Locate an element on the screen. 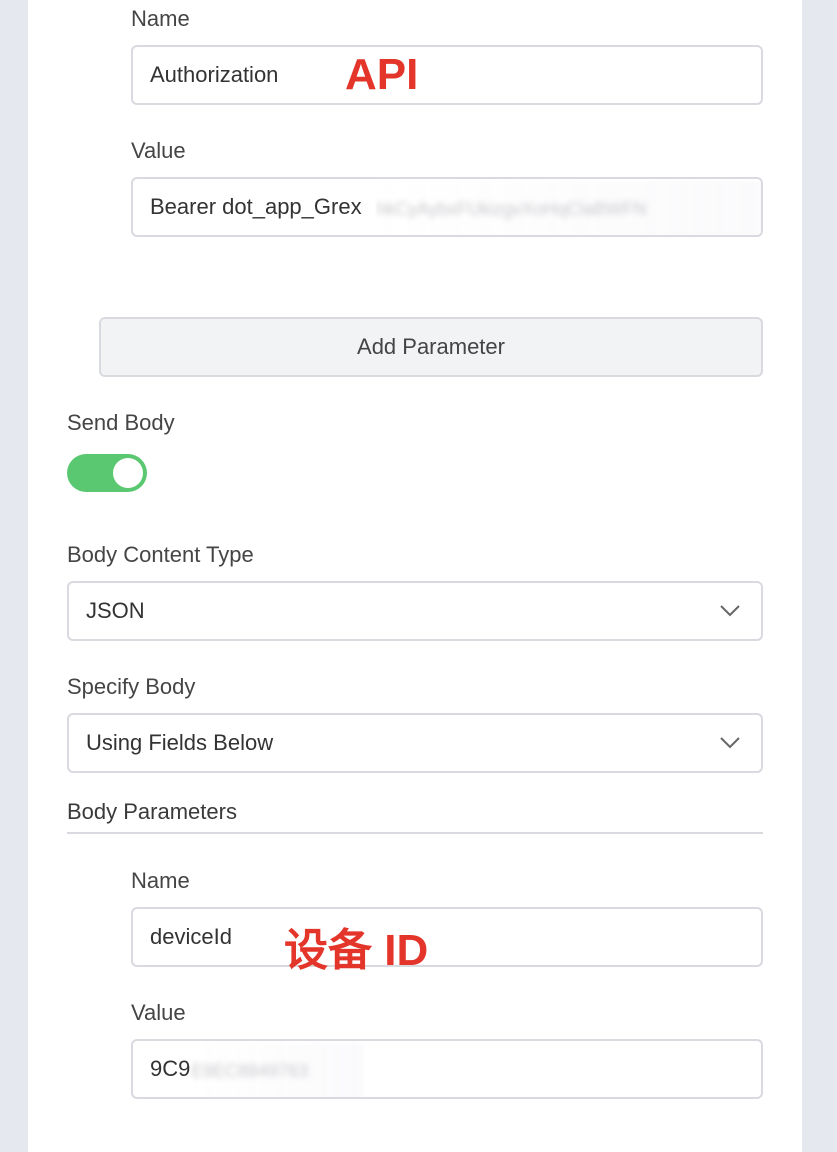 This screenshot has width=837, height=1152. body-content-type-value: JSON is located at coordinates (115, 610).